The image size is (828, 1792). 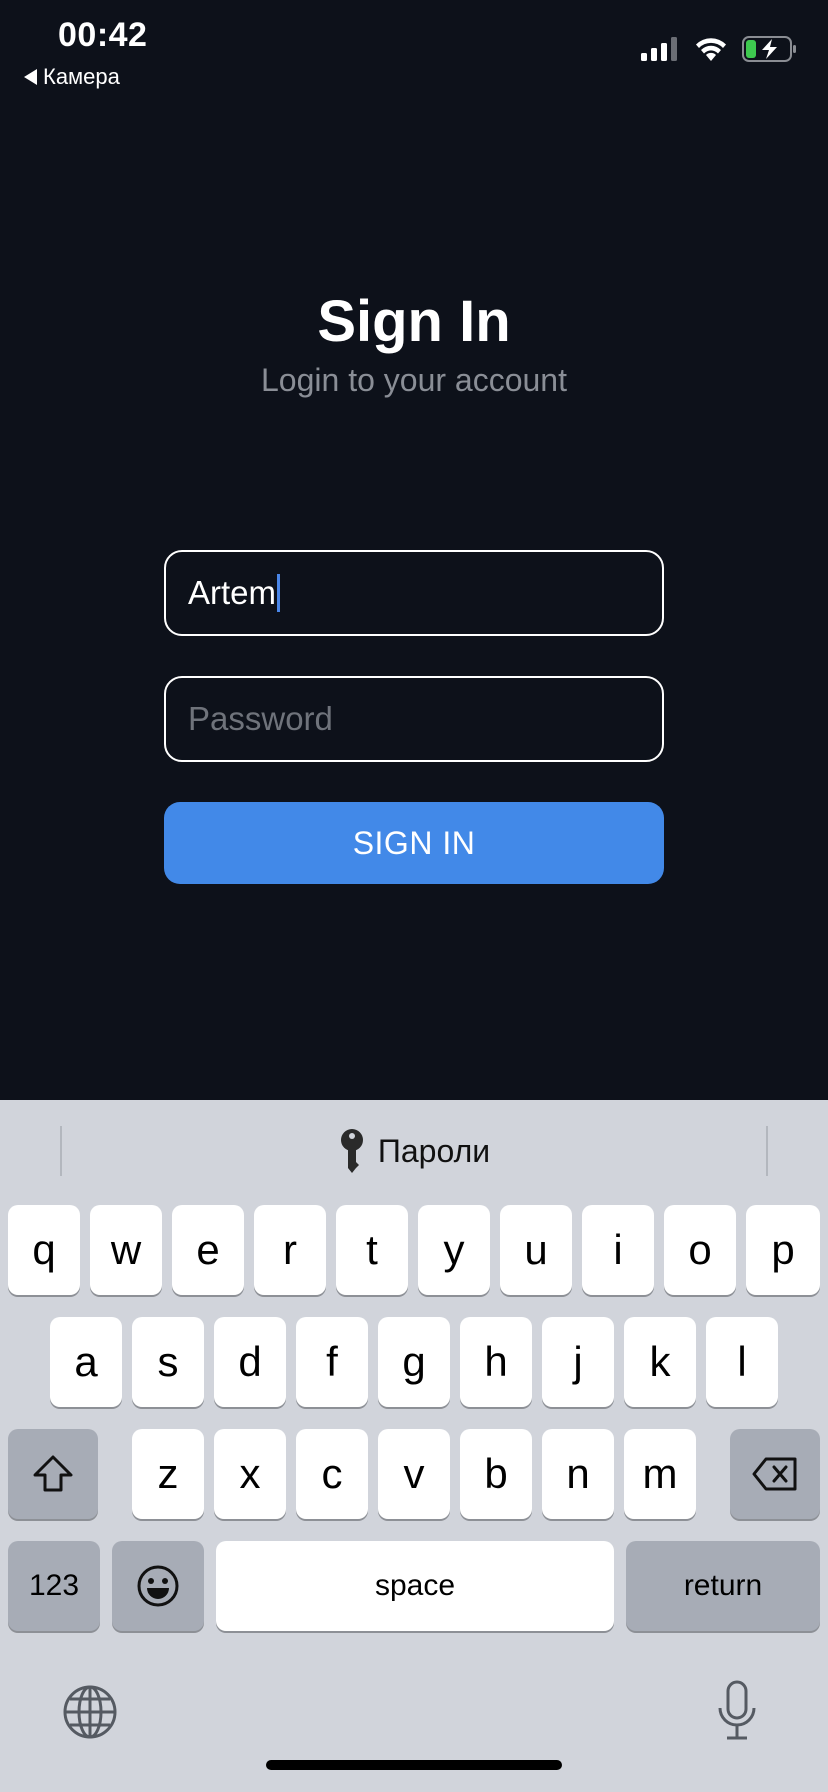 I want to click on key-j: j, so click(x=578, y=1362).